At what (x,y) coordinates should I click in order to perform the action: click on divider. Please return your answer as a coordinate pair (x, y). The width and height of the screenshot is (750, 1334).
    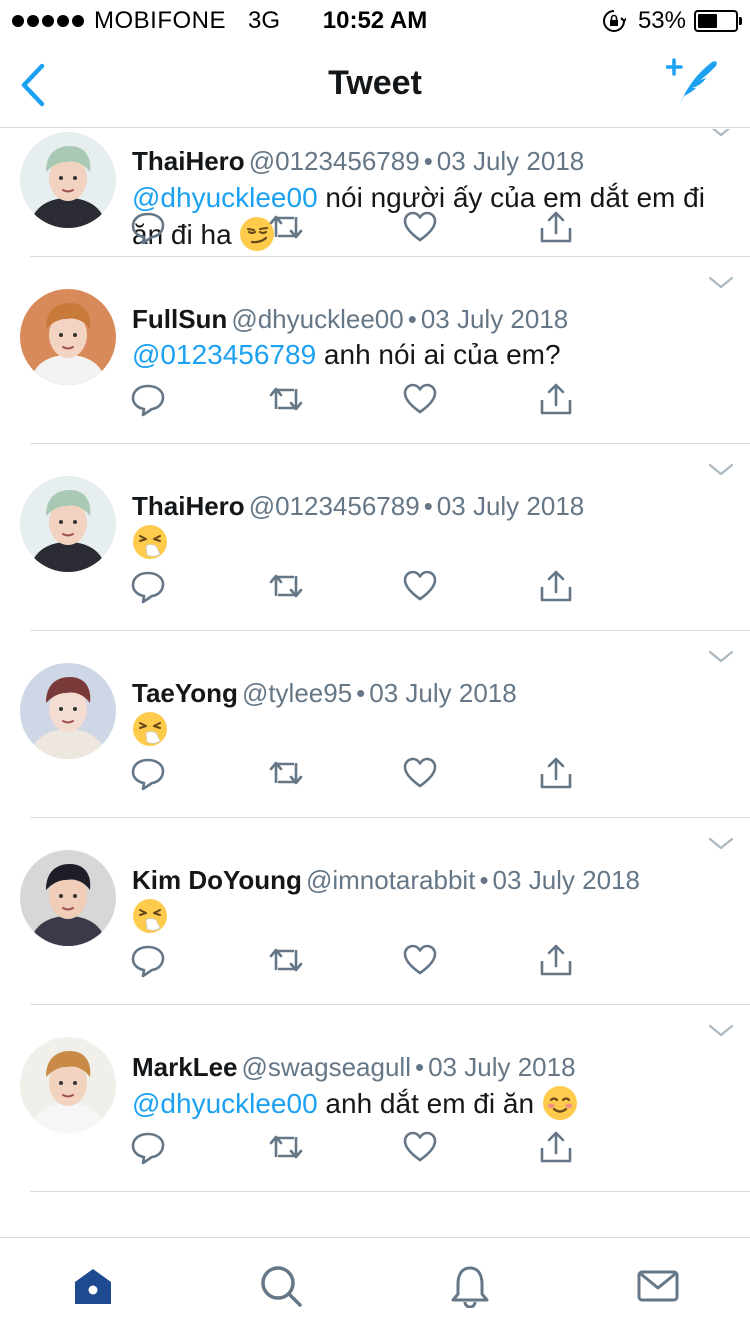
    Looking at the image, I should click on (390, 1191).